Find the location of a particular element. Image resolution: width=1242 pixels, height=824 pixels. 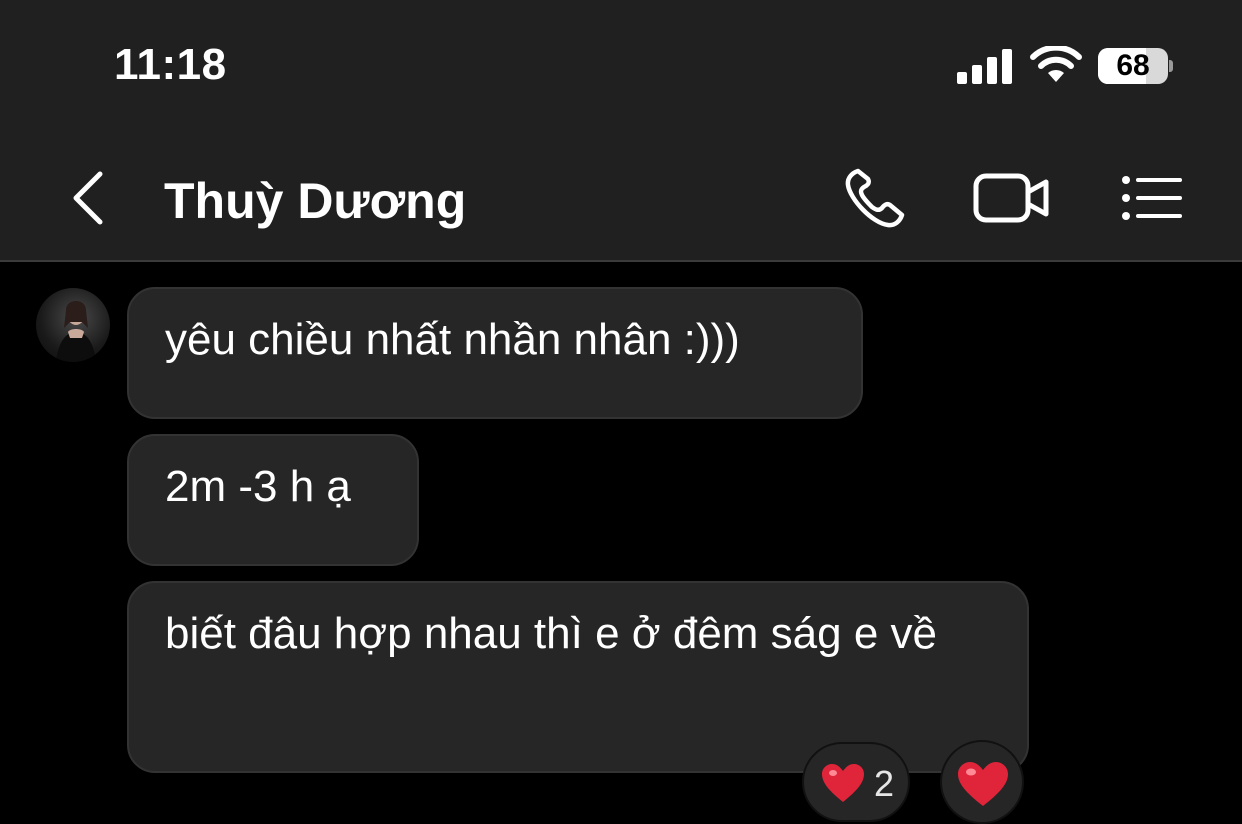

message-bubble: 2m -3 h ạ is located at coordinates (273, 500).